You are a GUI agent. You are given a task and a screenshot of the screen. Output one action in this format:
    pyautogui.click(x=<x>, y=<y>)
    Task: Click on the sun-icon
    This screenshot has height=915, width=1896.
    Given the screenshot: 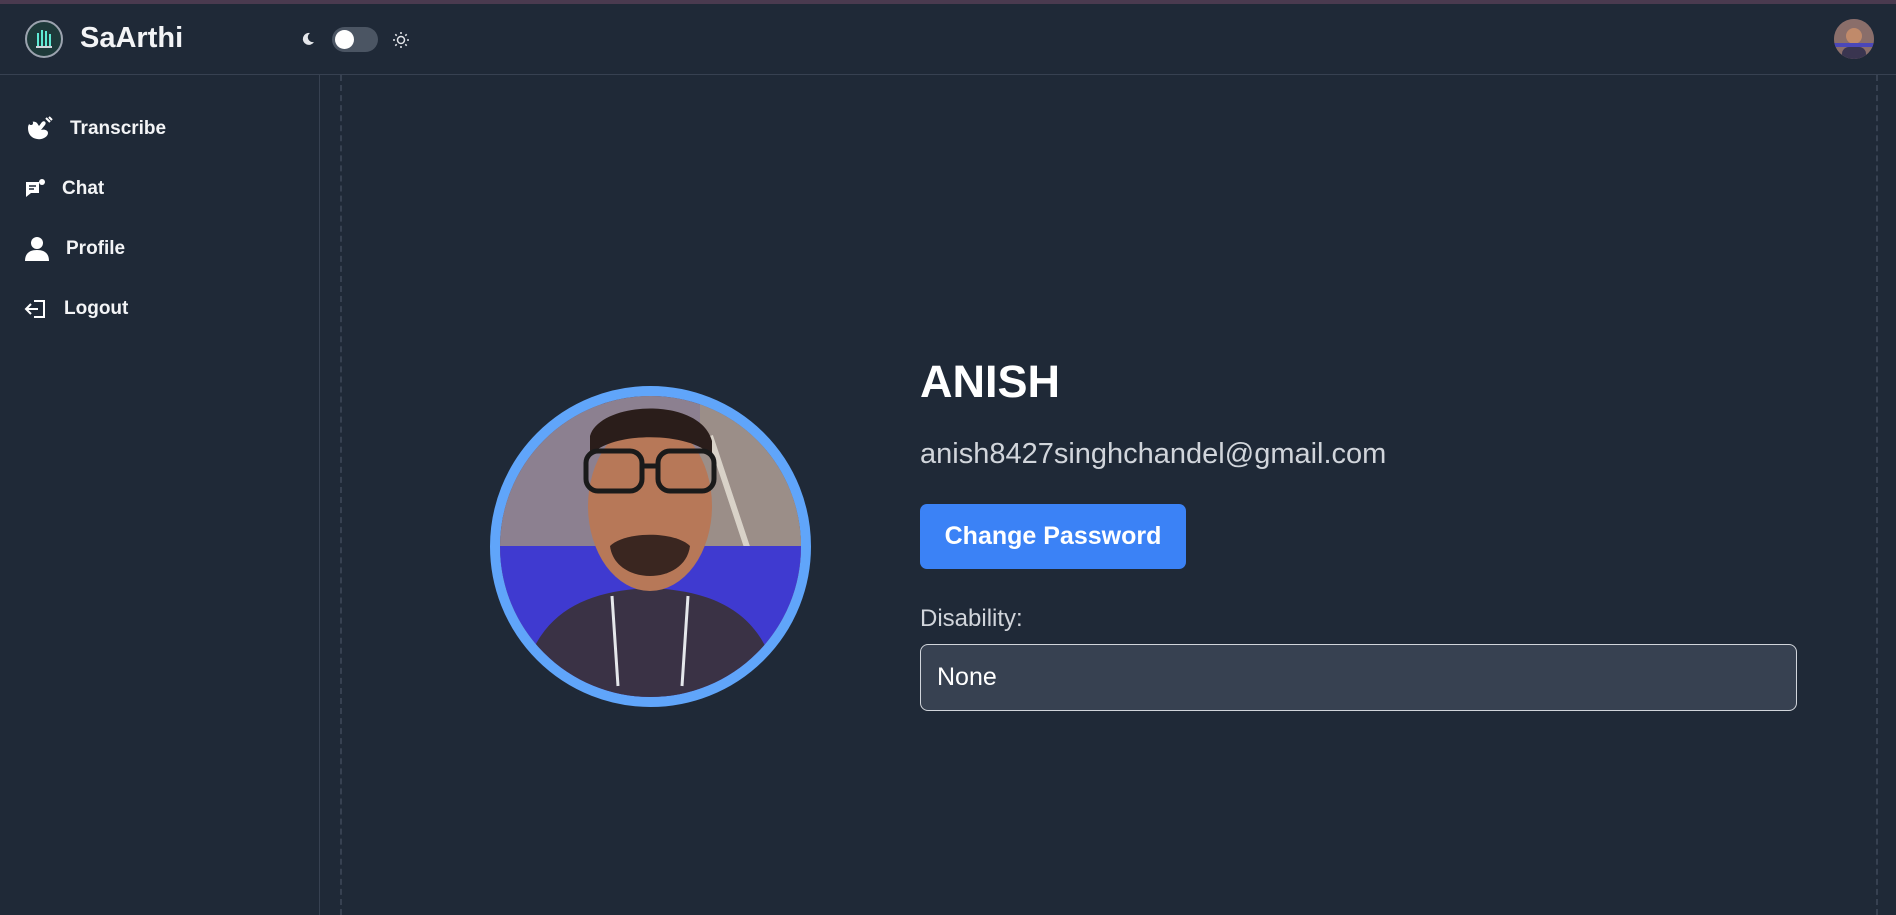 What is the action you would take?
    pyautogui.click(x=401, y=40)
    